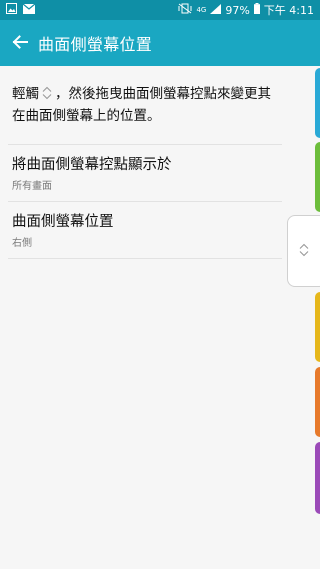  Describe the element at coordinates (216, 10) in the screenshot. I see `signal-strength-icon` at that location.